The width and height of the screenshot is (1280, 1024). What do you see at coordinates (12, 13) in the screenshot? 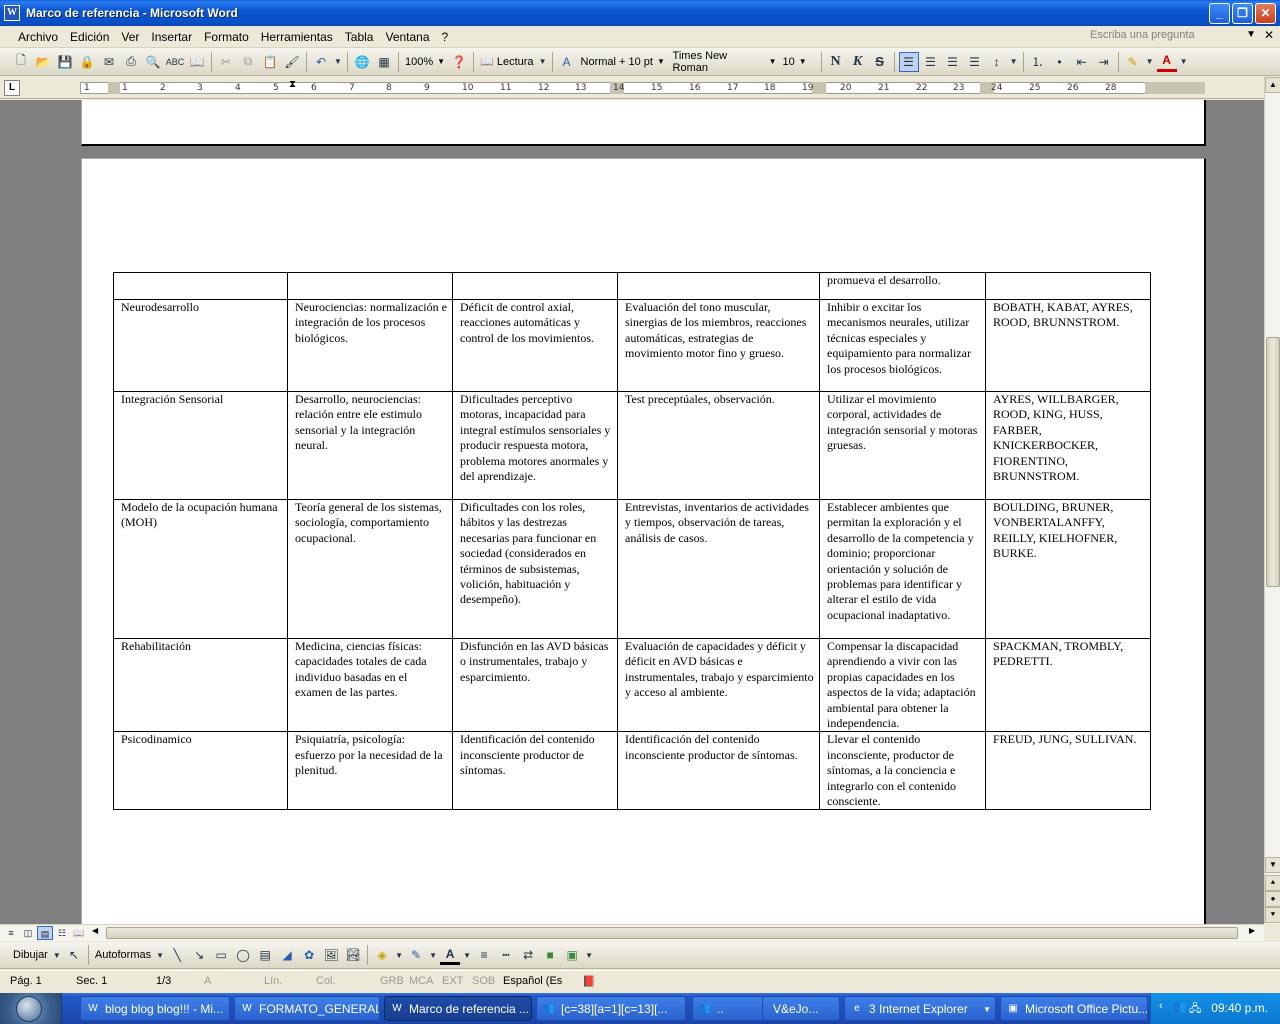
I see `word-app-icon: W` at bounding box center [12, 13].